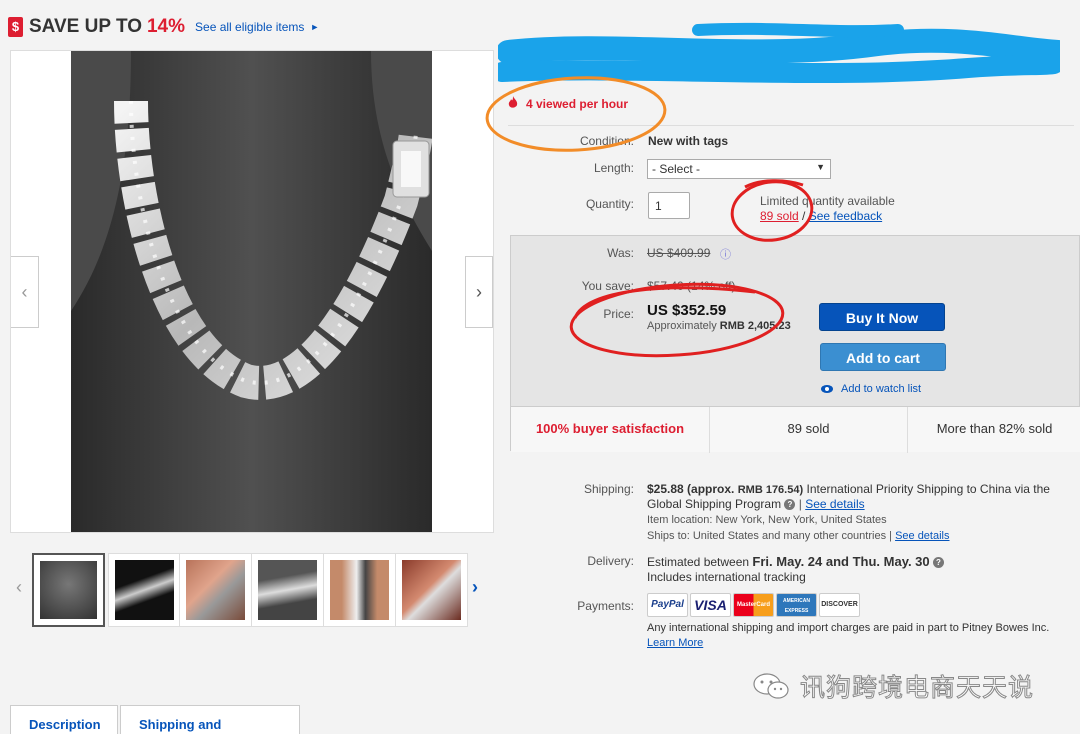  I want to click on price-value: US $352.59, so click(687, 310).